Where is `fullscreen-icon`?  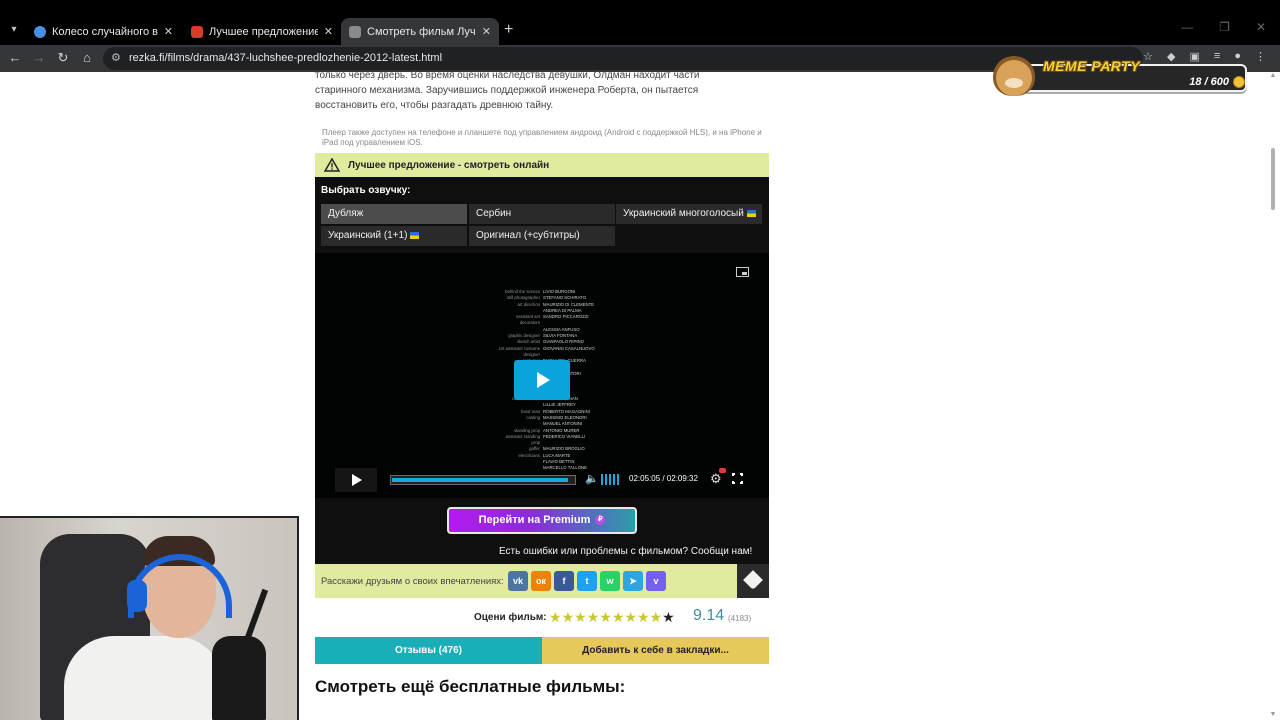
fullscreen-icon is located at coordinates (737, 478).